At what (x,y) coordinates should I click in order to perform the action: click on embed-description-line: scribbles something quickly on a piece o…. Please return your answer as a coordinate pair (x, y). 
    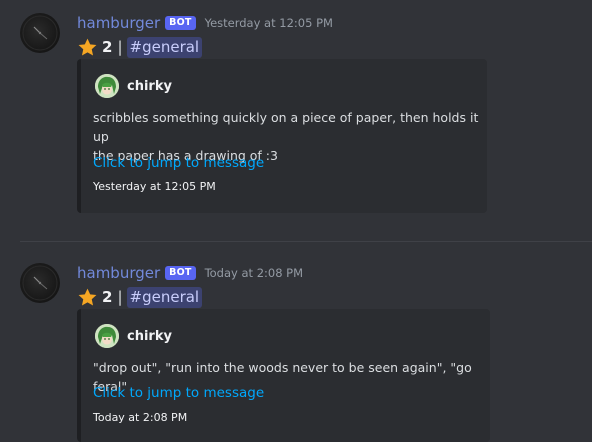
    Looking at the image, I should click on (286, 127).